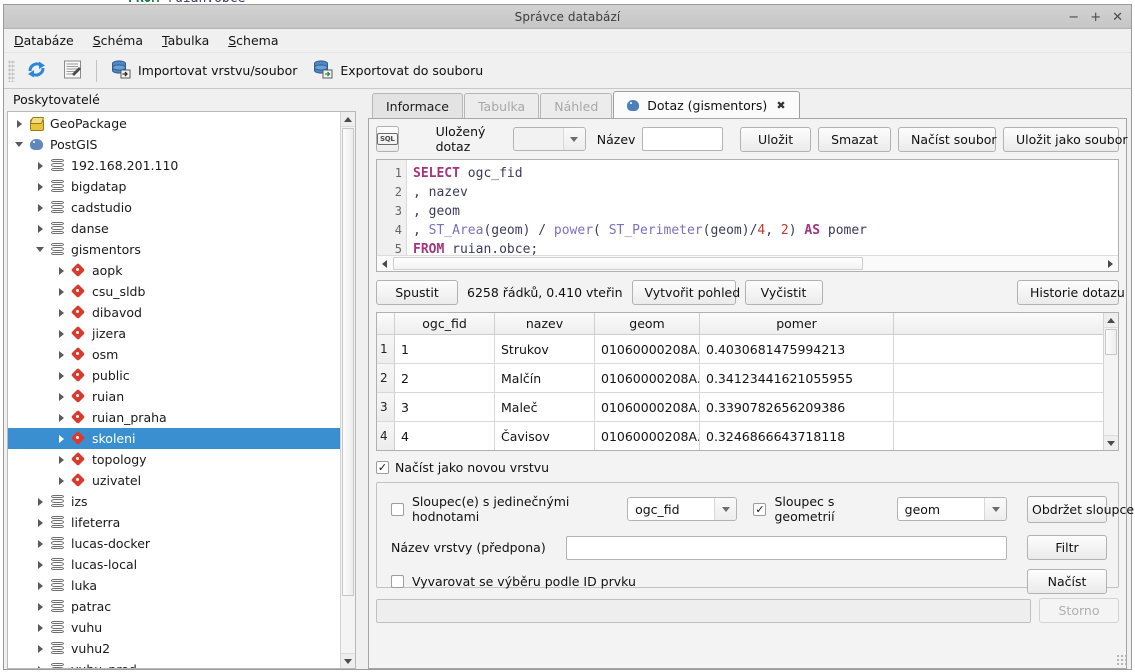 This screenshot has width=1135, height=672. What do you see at coordinates (647, 323) in the screenshot?
I see `results-col-geom: geom` at bounding box center [647, 323].